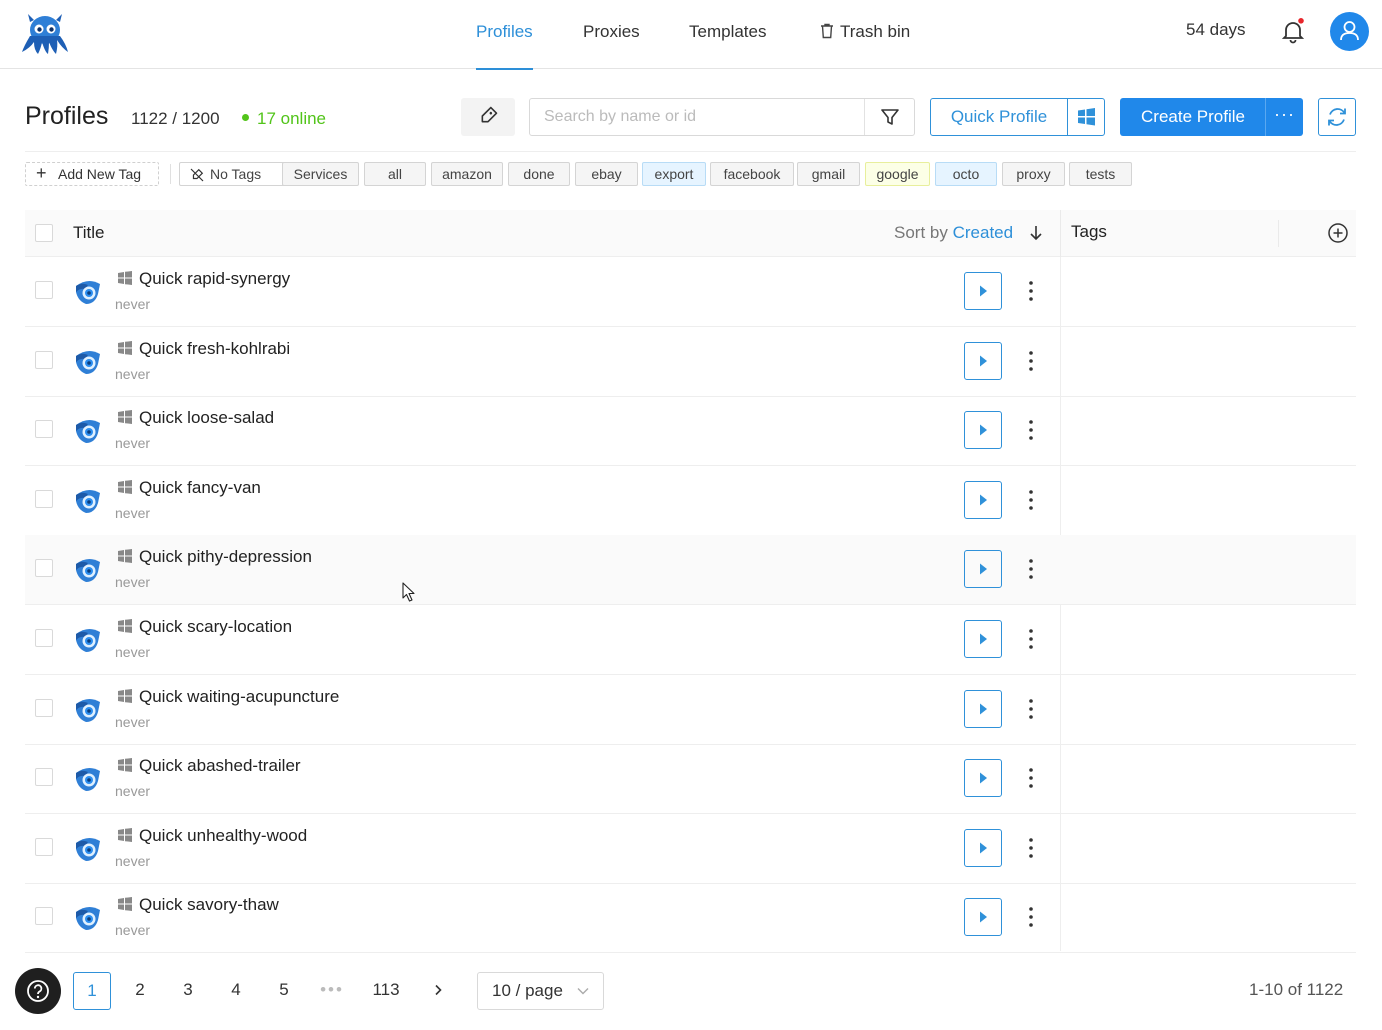  Describe the element at coordinates (611, 34) in the screenshot. I see `nav-tab-proxies: Proxies` at that location.